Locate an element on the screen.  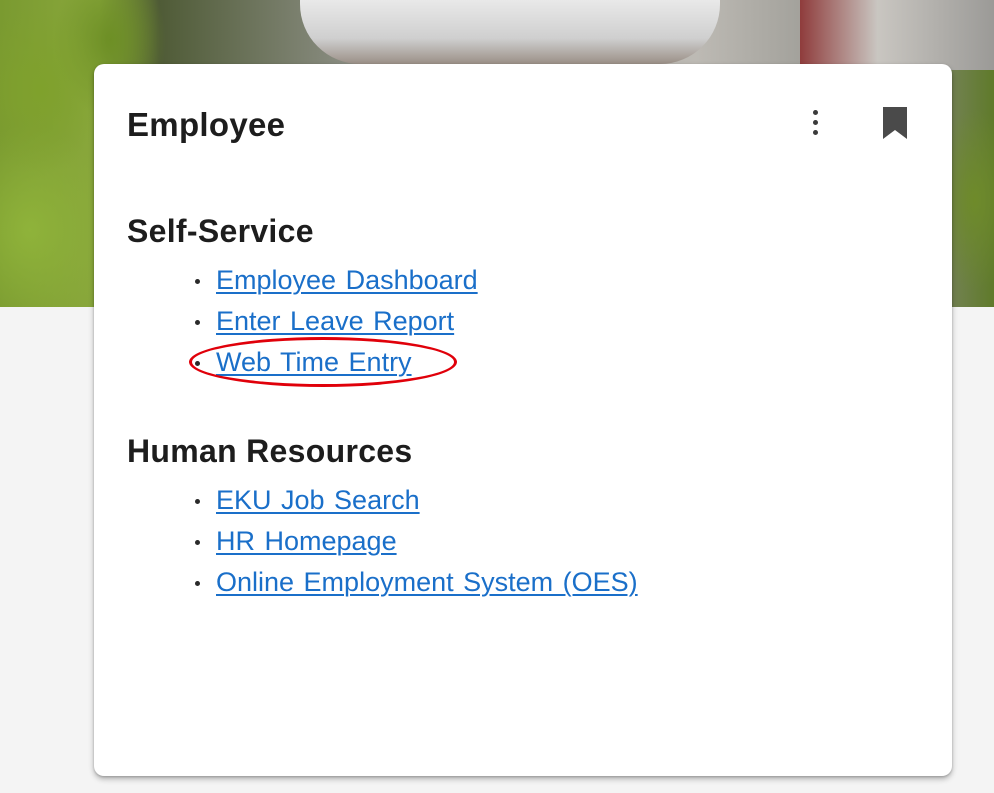
section-heading-self-service: Self-Service is located at coordinates (220, 231).